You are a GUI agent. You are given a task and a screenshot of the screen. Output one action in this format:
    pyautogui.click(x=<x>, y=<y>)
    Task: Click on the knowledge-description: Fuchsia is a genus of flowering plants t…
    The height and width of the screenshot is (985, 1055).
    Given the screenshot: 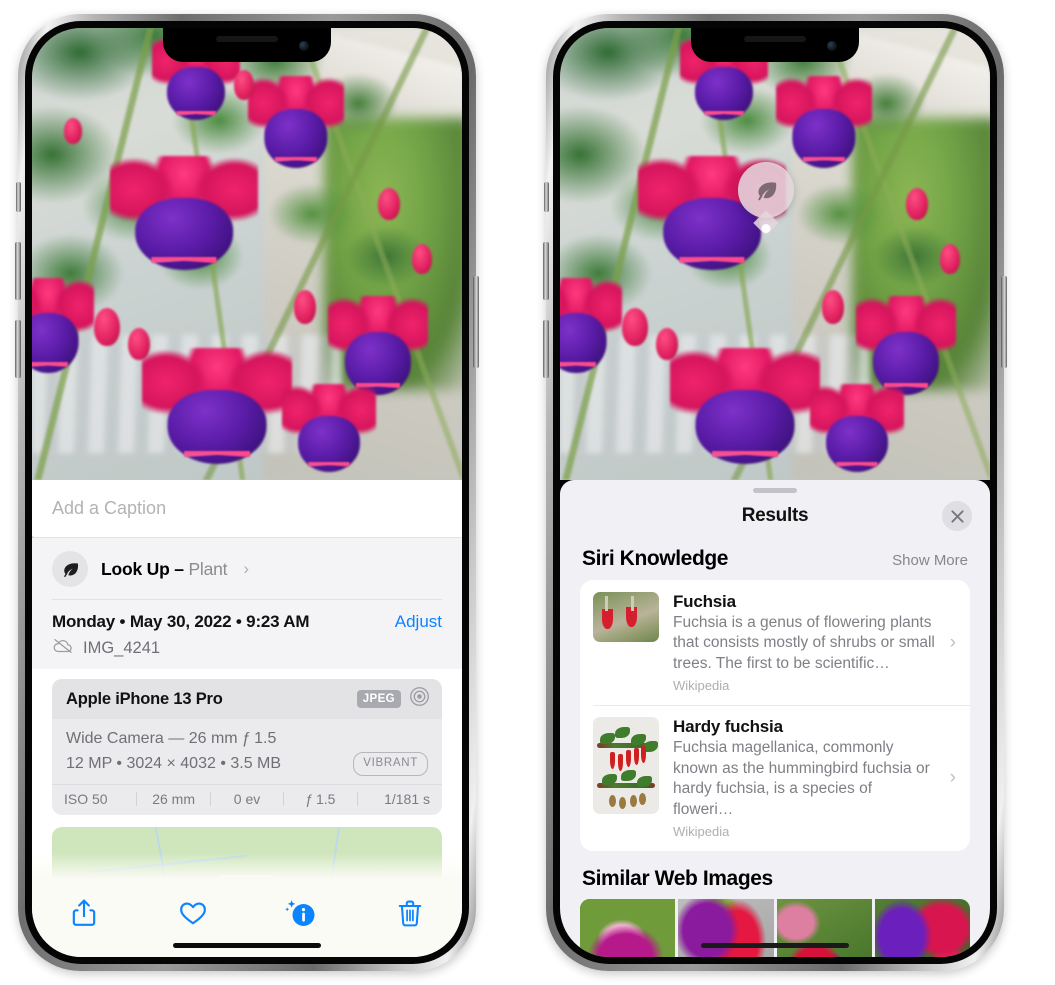 What is the action you would take?
    pyautogui.click(x=804, y=643)
    